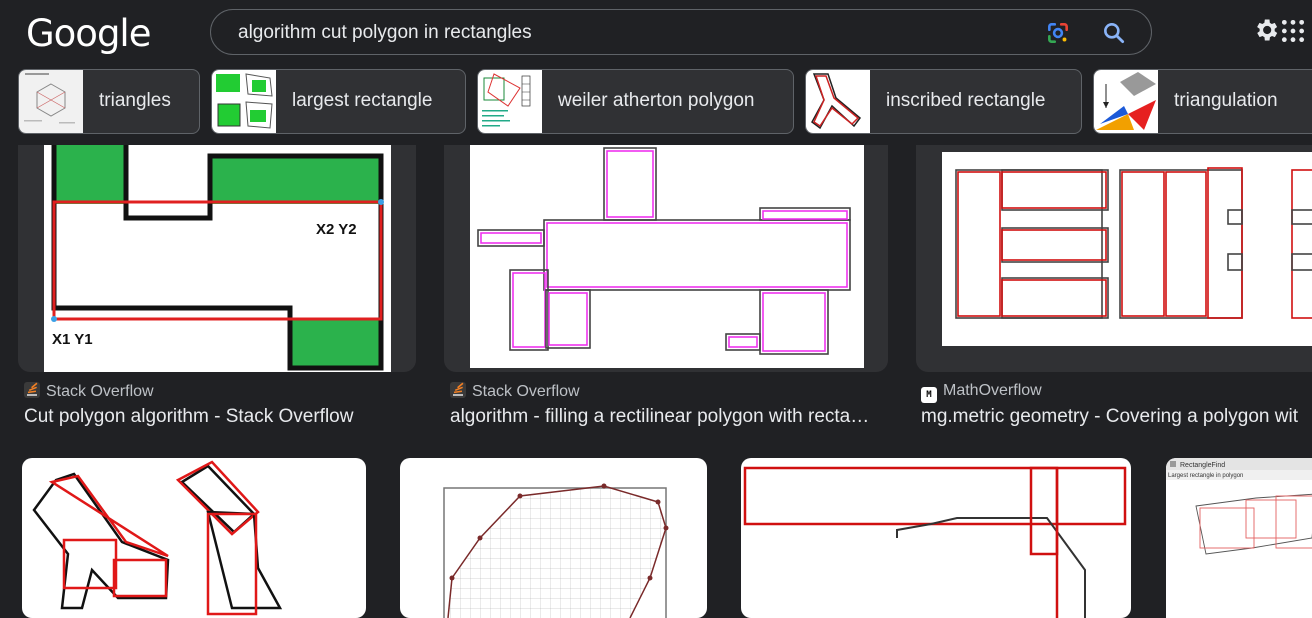  I want to click on chip-triangles: triangles, so click(109, 101).